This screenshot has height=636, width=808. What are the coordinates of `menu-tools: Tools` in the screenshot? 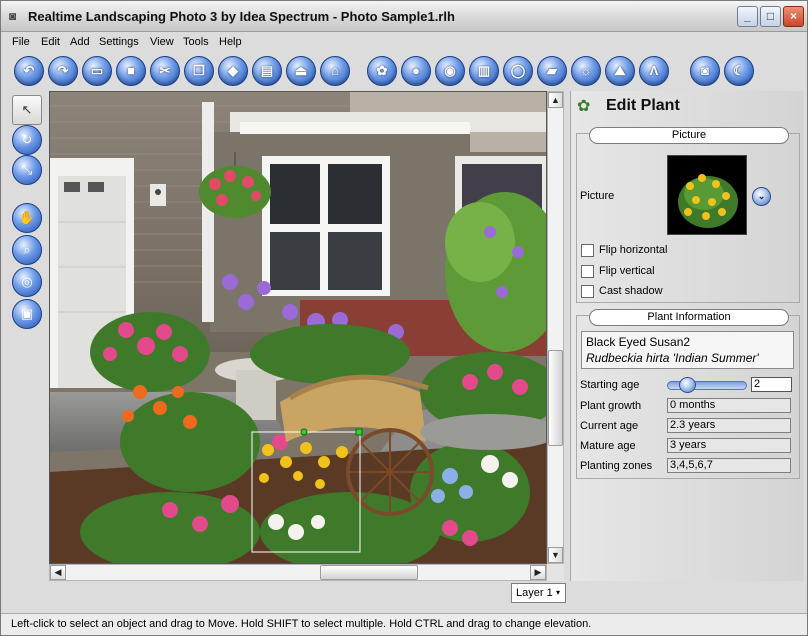 It's located at (196, 42).